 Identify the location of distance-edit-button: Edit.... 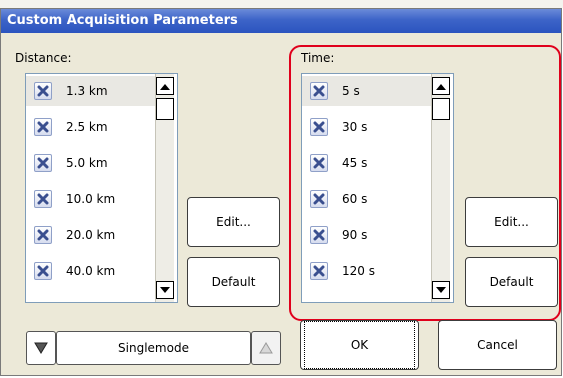
(233, 222).